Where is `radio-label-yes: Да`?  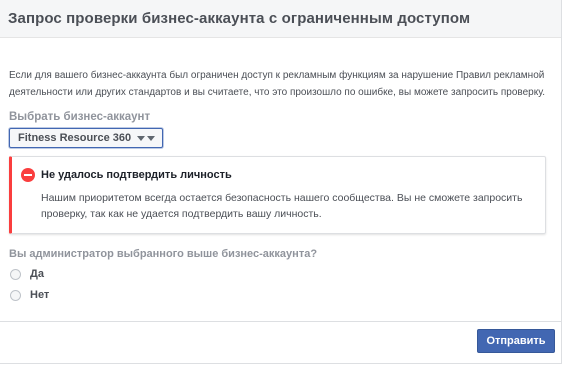
radio-label-yes: Да is located at coordinates (37, 274).